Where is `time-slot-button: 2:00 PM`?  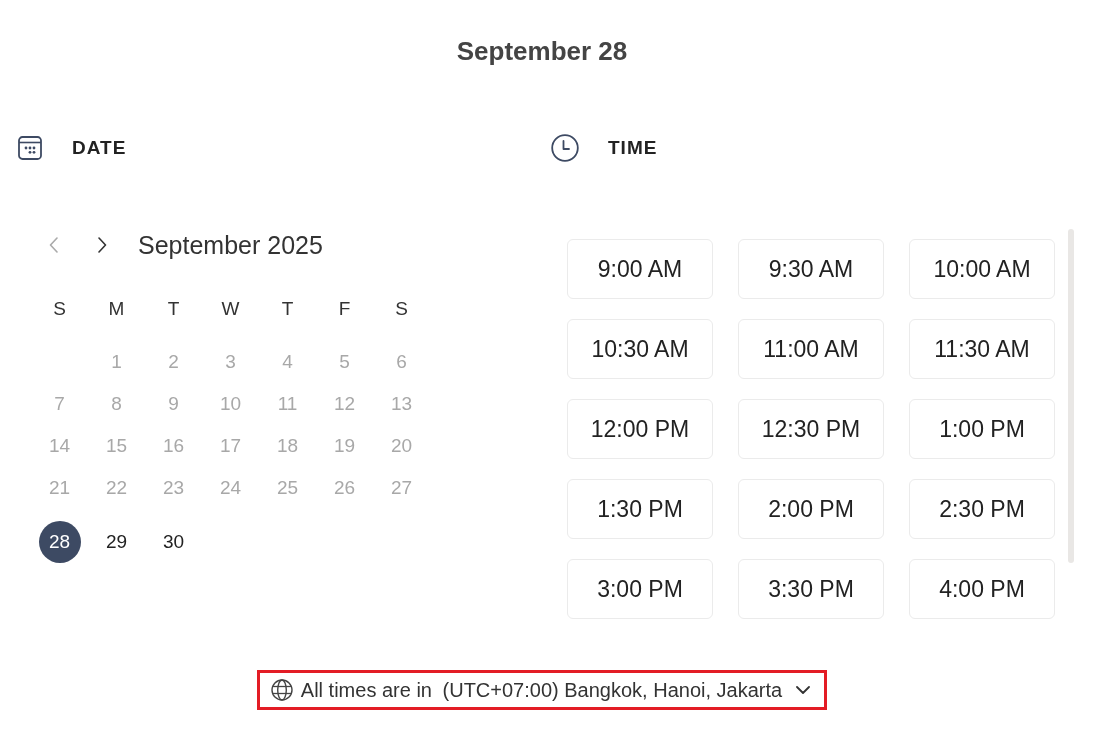 time-slot-button: 2:00 PM is located at coordinates (811, 509).